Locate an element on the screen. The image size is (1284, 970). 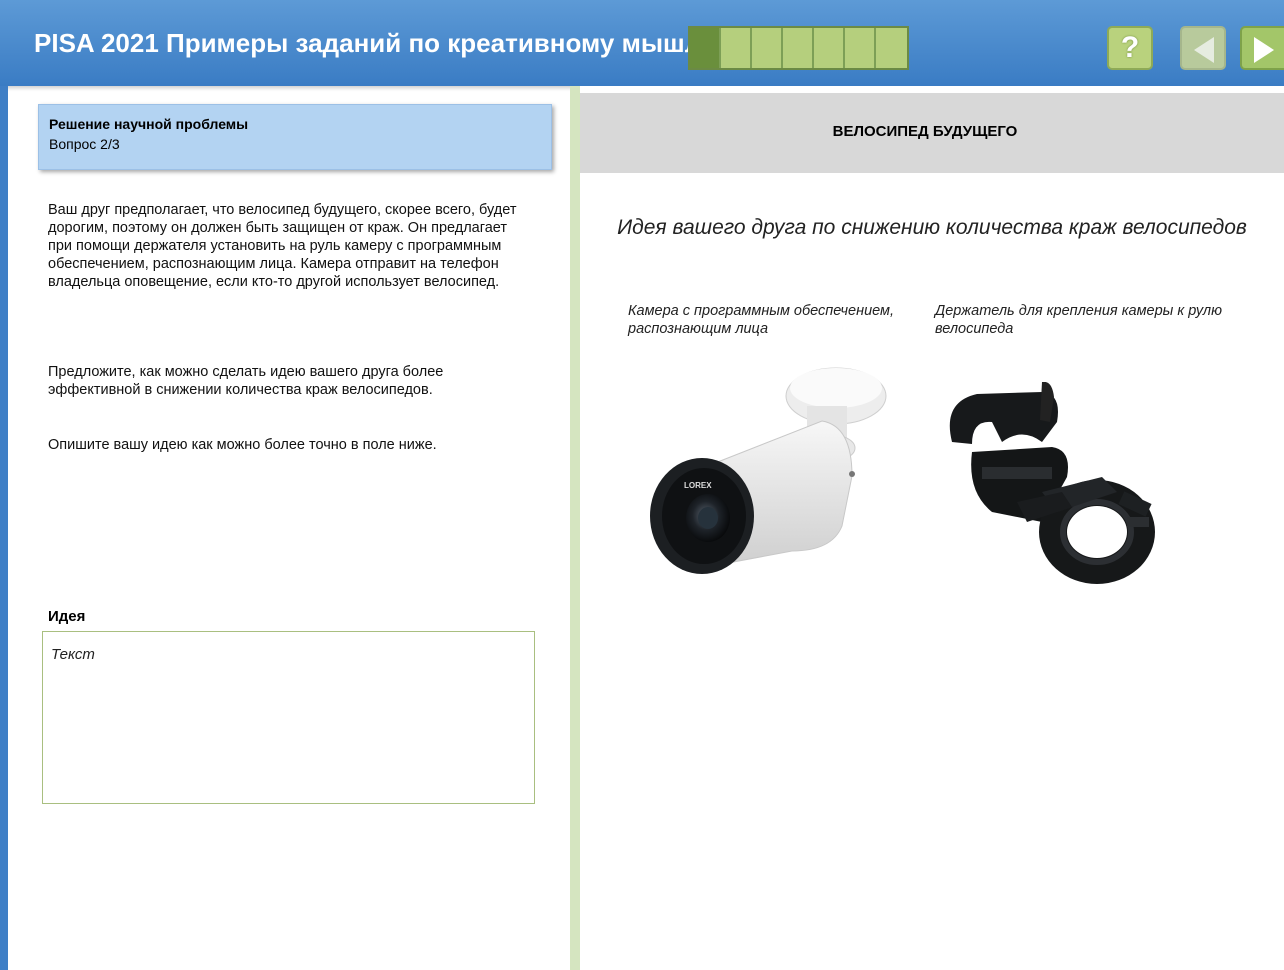
idea-text-input is located at coordinates (288, 717).